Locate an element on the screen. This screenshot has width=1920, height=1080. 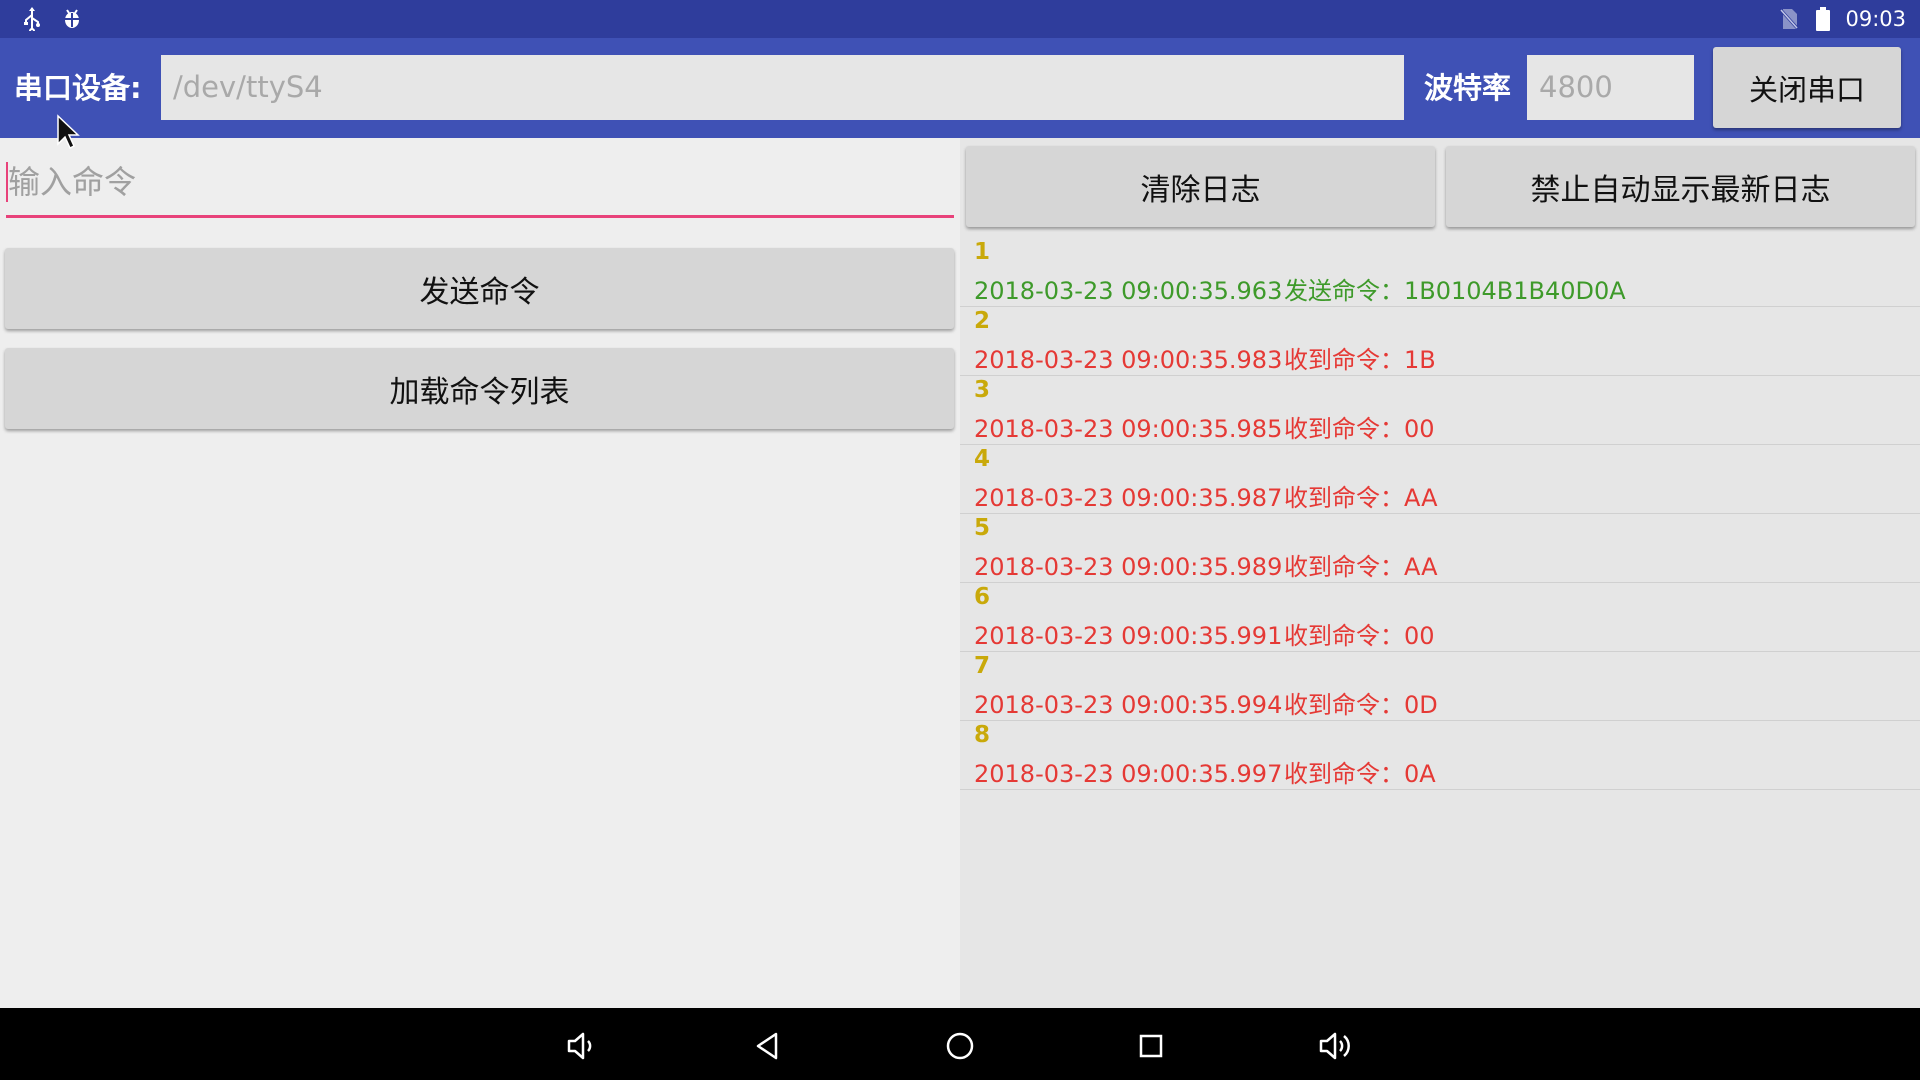
log-entry: 2018-03-23 09:00:35.985收到命令：00 is located at coordinates (1204, 426).